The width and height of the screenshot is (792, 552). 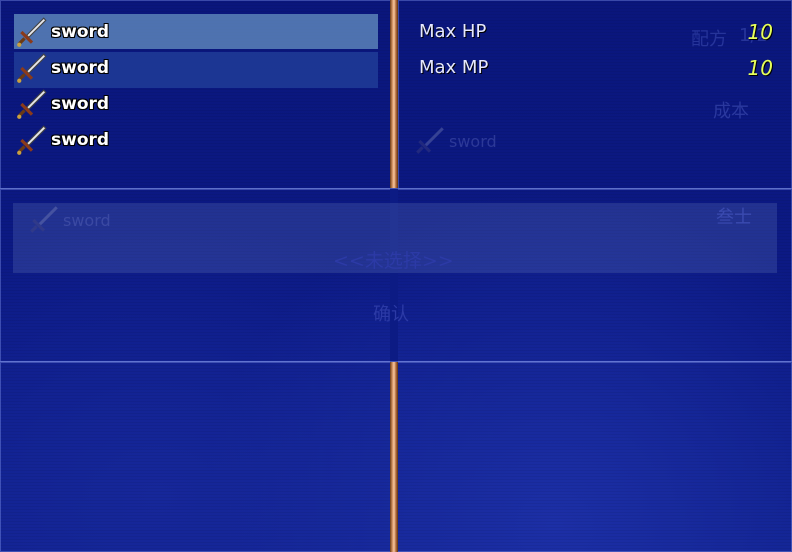 I want to click on max-mp-value: 10, so click(x=760, y=68).